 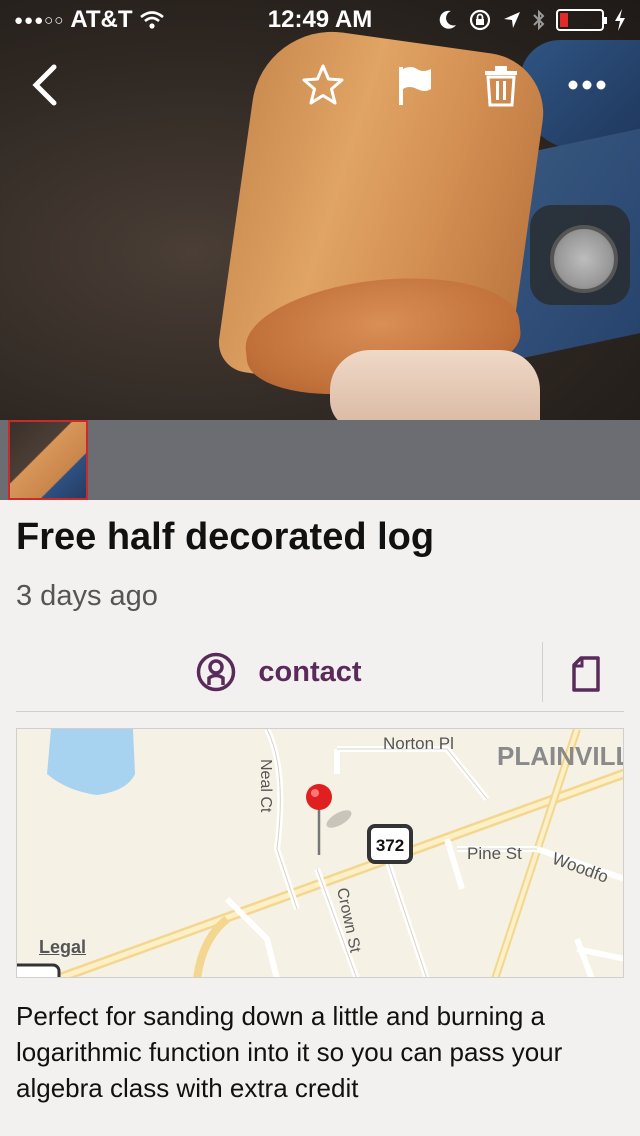 I want to click on contact-button: contact, so click(x=279, y=672).